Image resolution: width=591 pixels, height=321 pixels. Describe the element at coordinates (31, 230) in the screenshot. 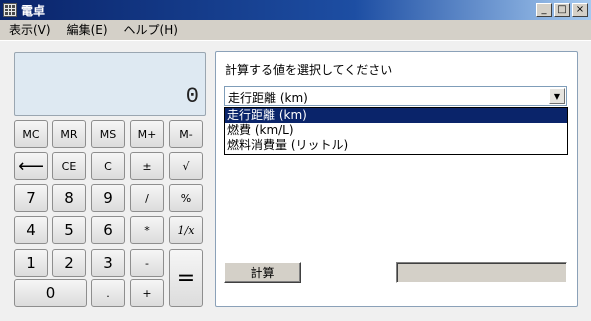

I see `digit-4-button: 4` at that location.